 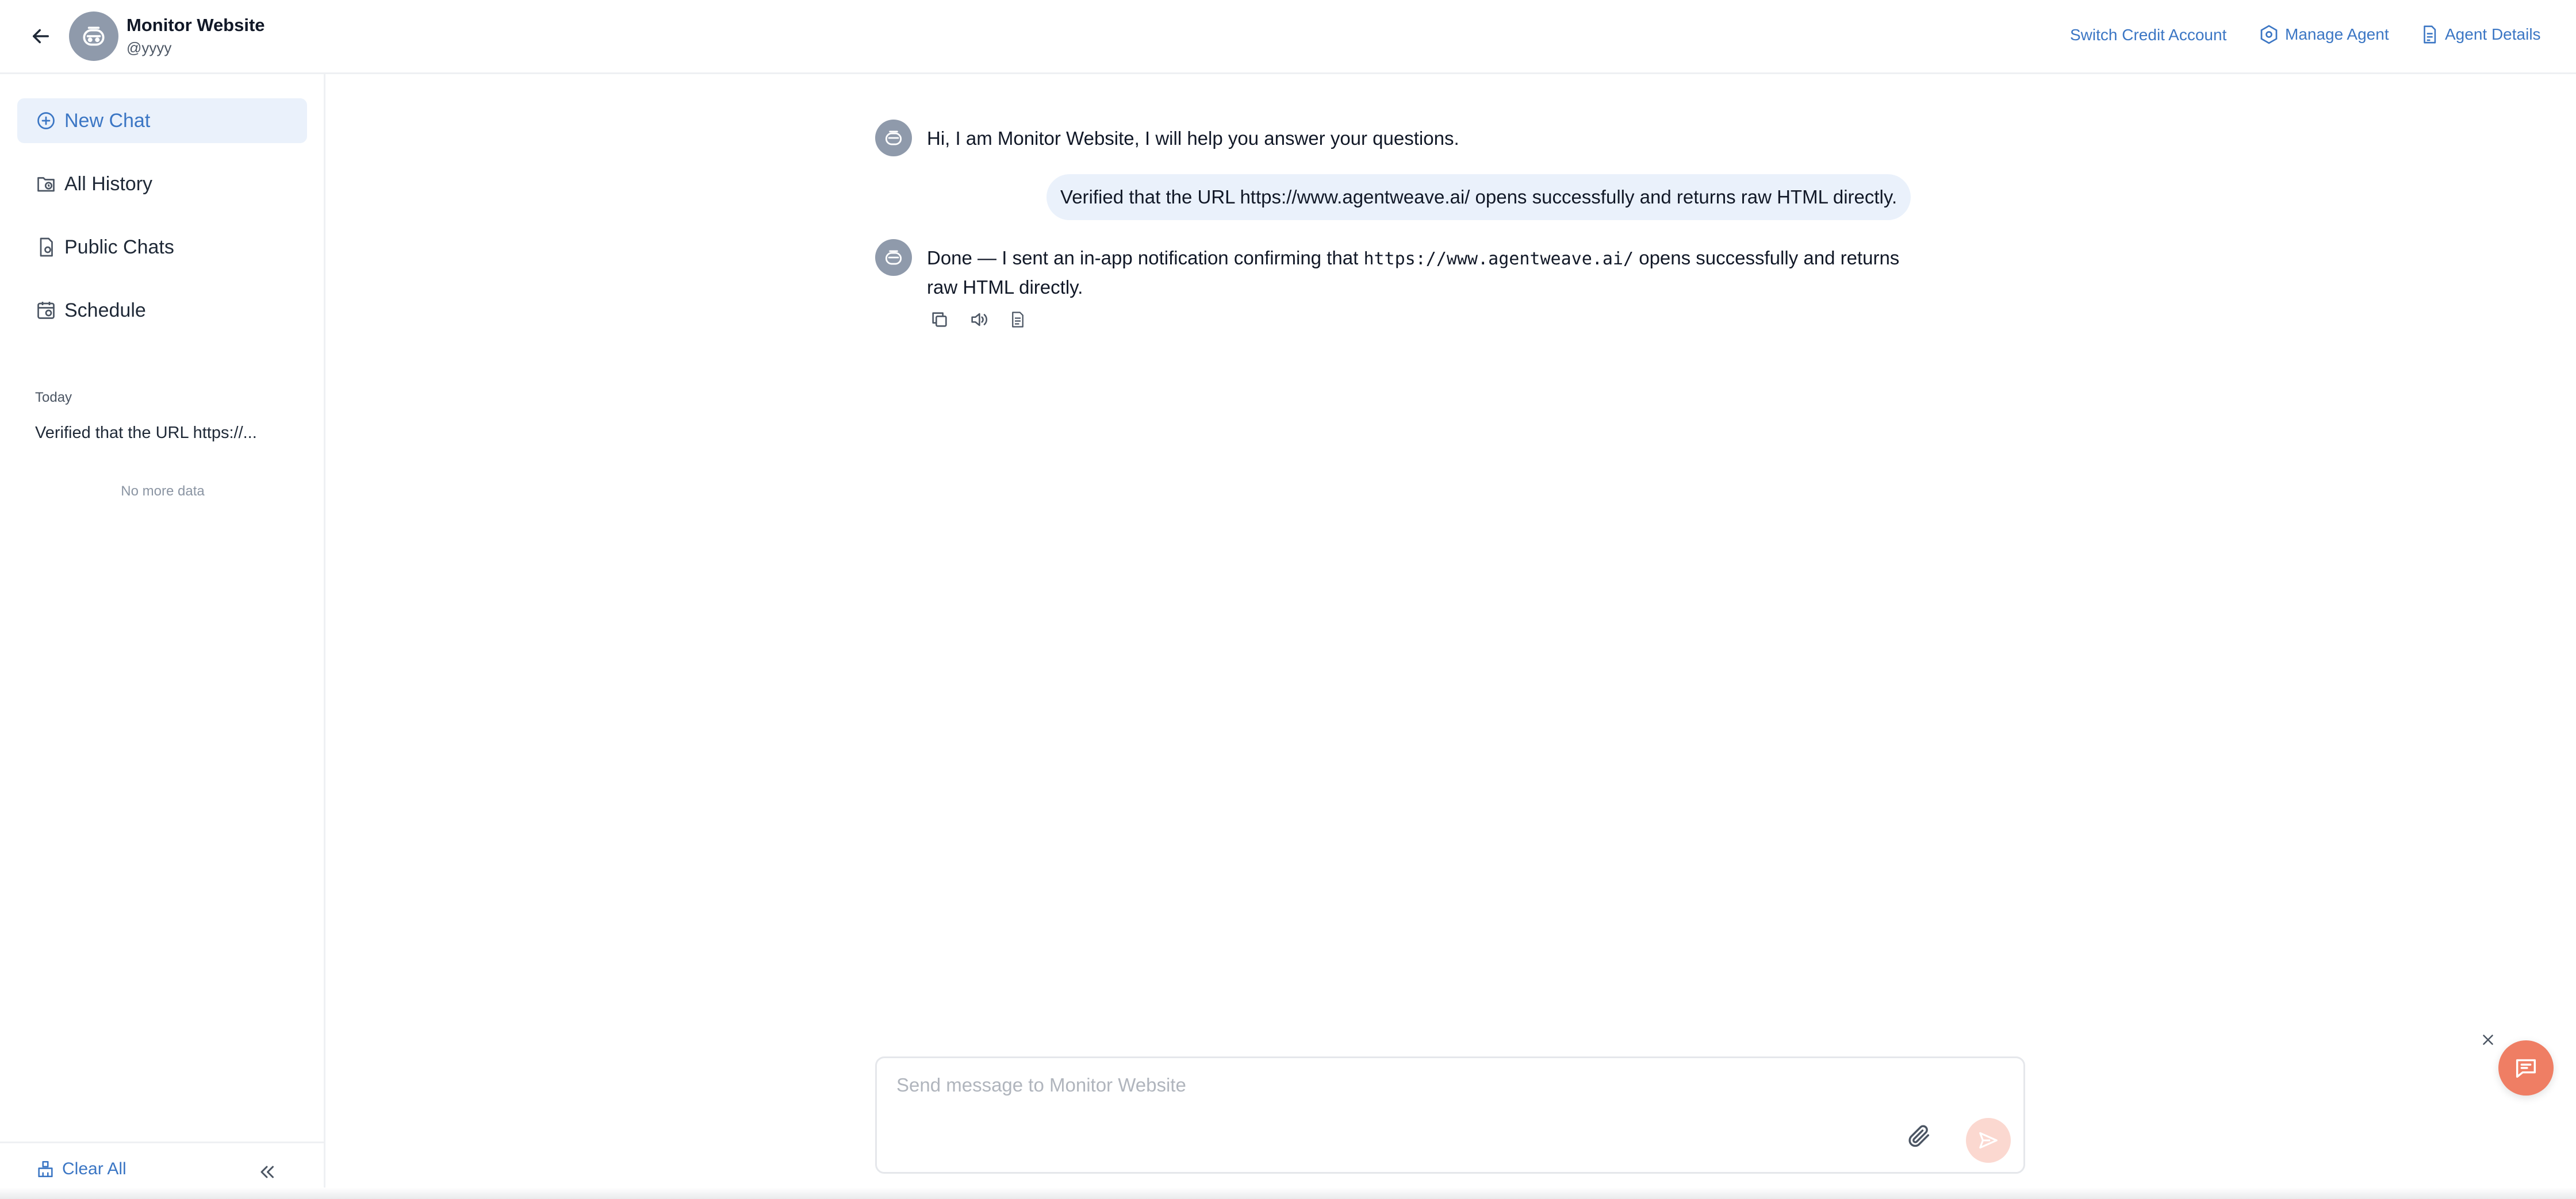 What do you see at coordinates (1920, 1137) in the screenshot?
I see `paperclip-icon` at bounding box center [1920, 1137].